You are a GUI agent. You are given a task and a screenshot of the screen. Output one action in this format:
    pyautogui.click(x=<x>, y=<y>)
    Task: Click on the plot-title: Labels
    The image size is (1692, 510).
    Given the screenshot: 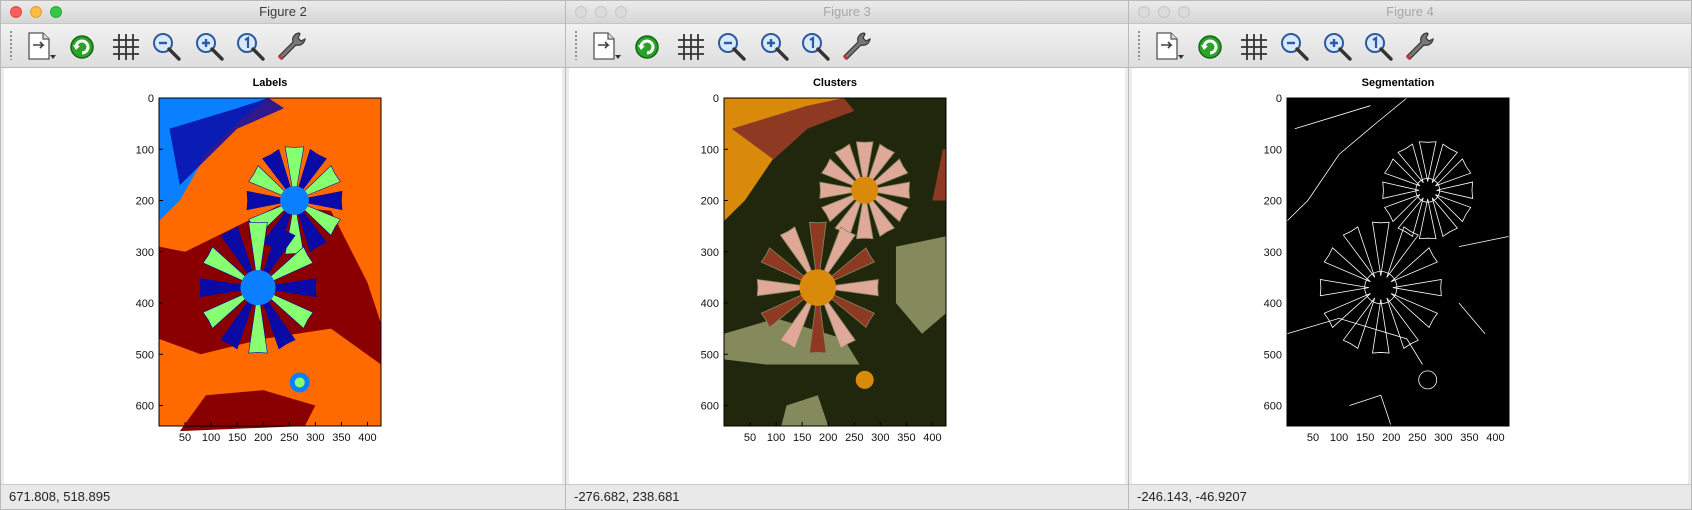 What is the action you would take?
    pyautogui.click(x=270, y=83)
    